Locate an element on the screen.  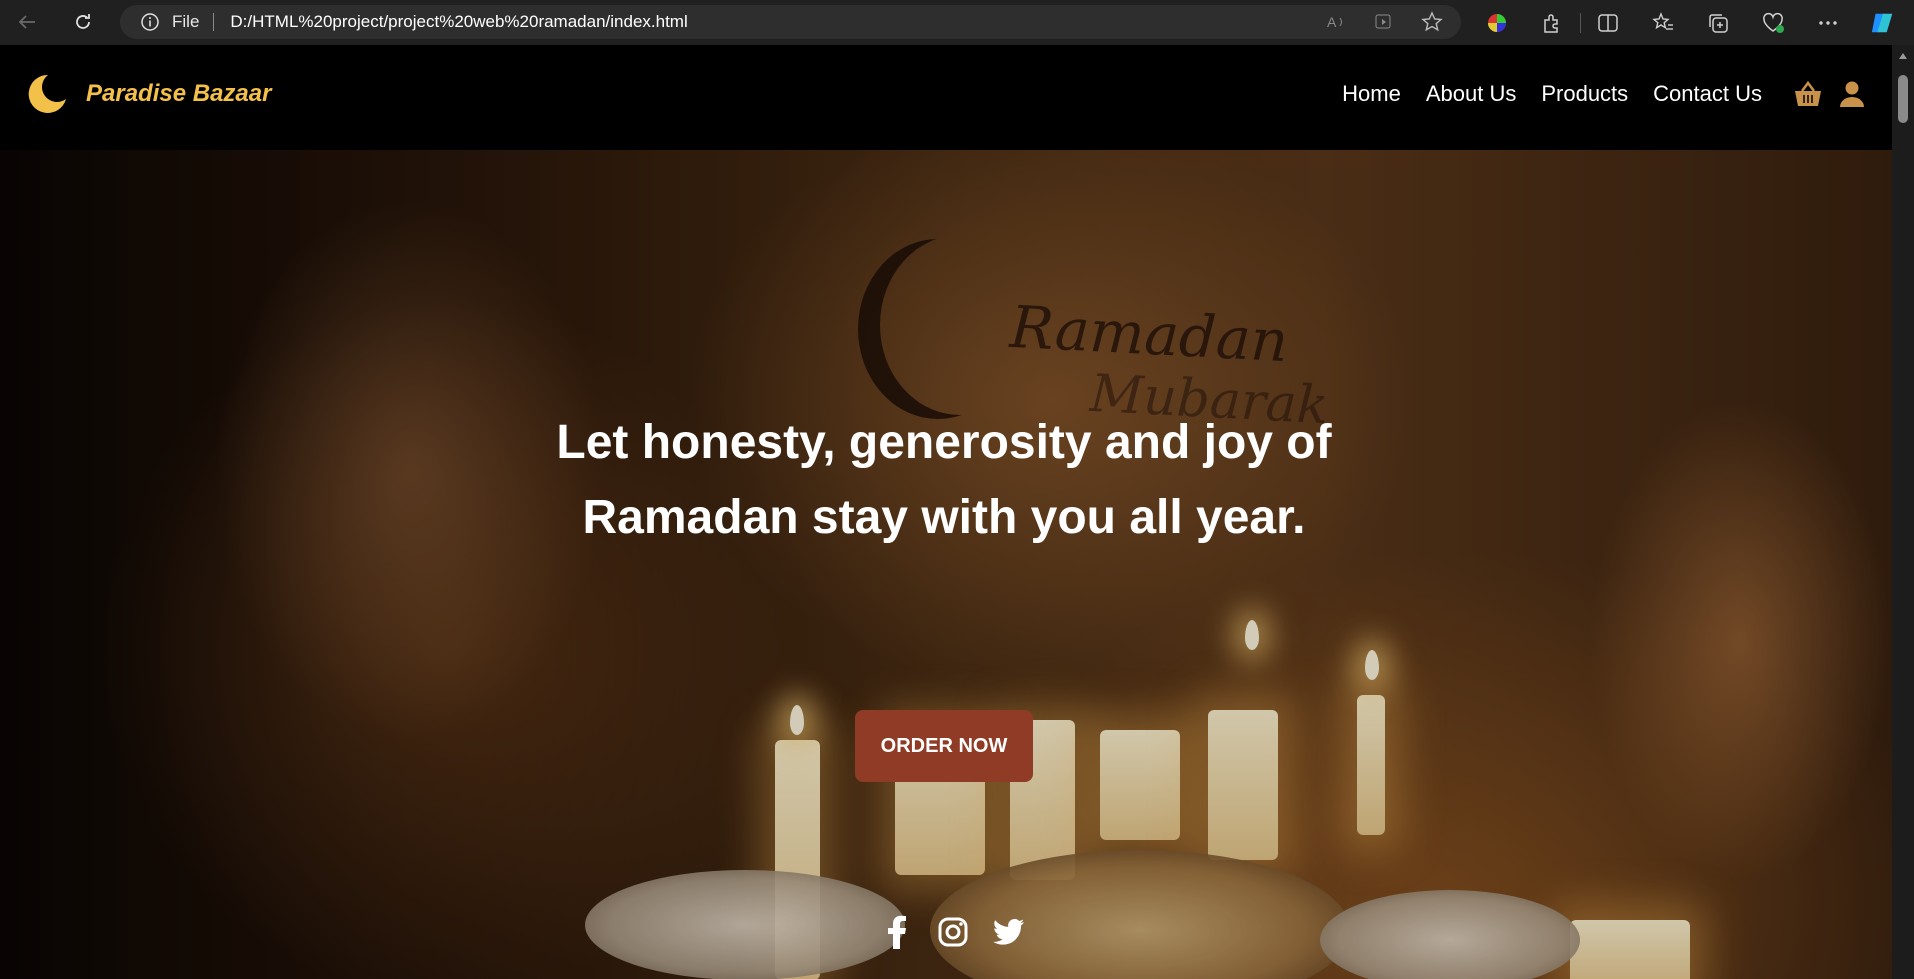
main-nav: Home About Us Products Contact Us is located at coordinates (1552, 94).